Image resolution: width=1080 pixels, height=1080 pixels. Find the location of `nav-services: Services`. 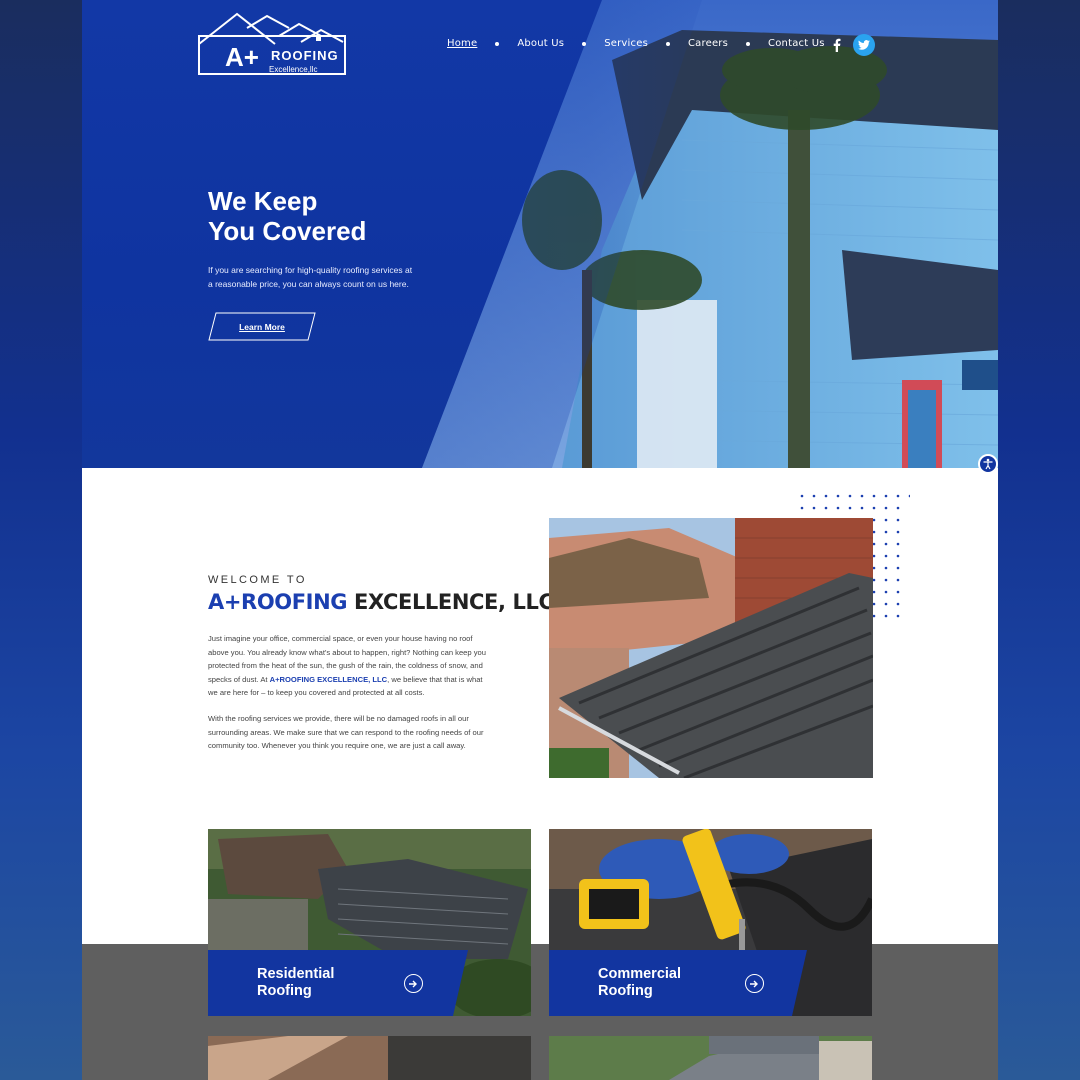

nav-services: Services is located at coordinates (626, 43).